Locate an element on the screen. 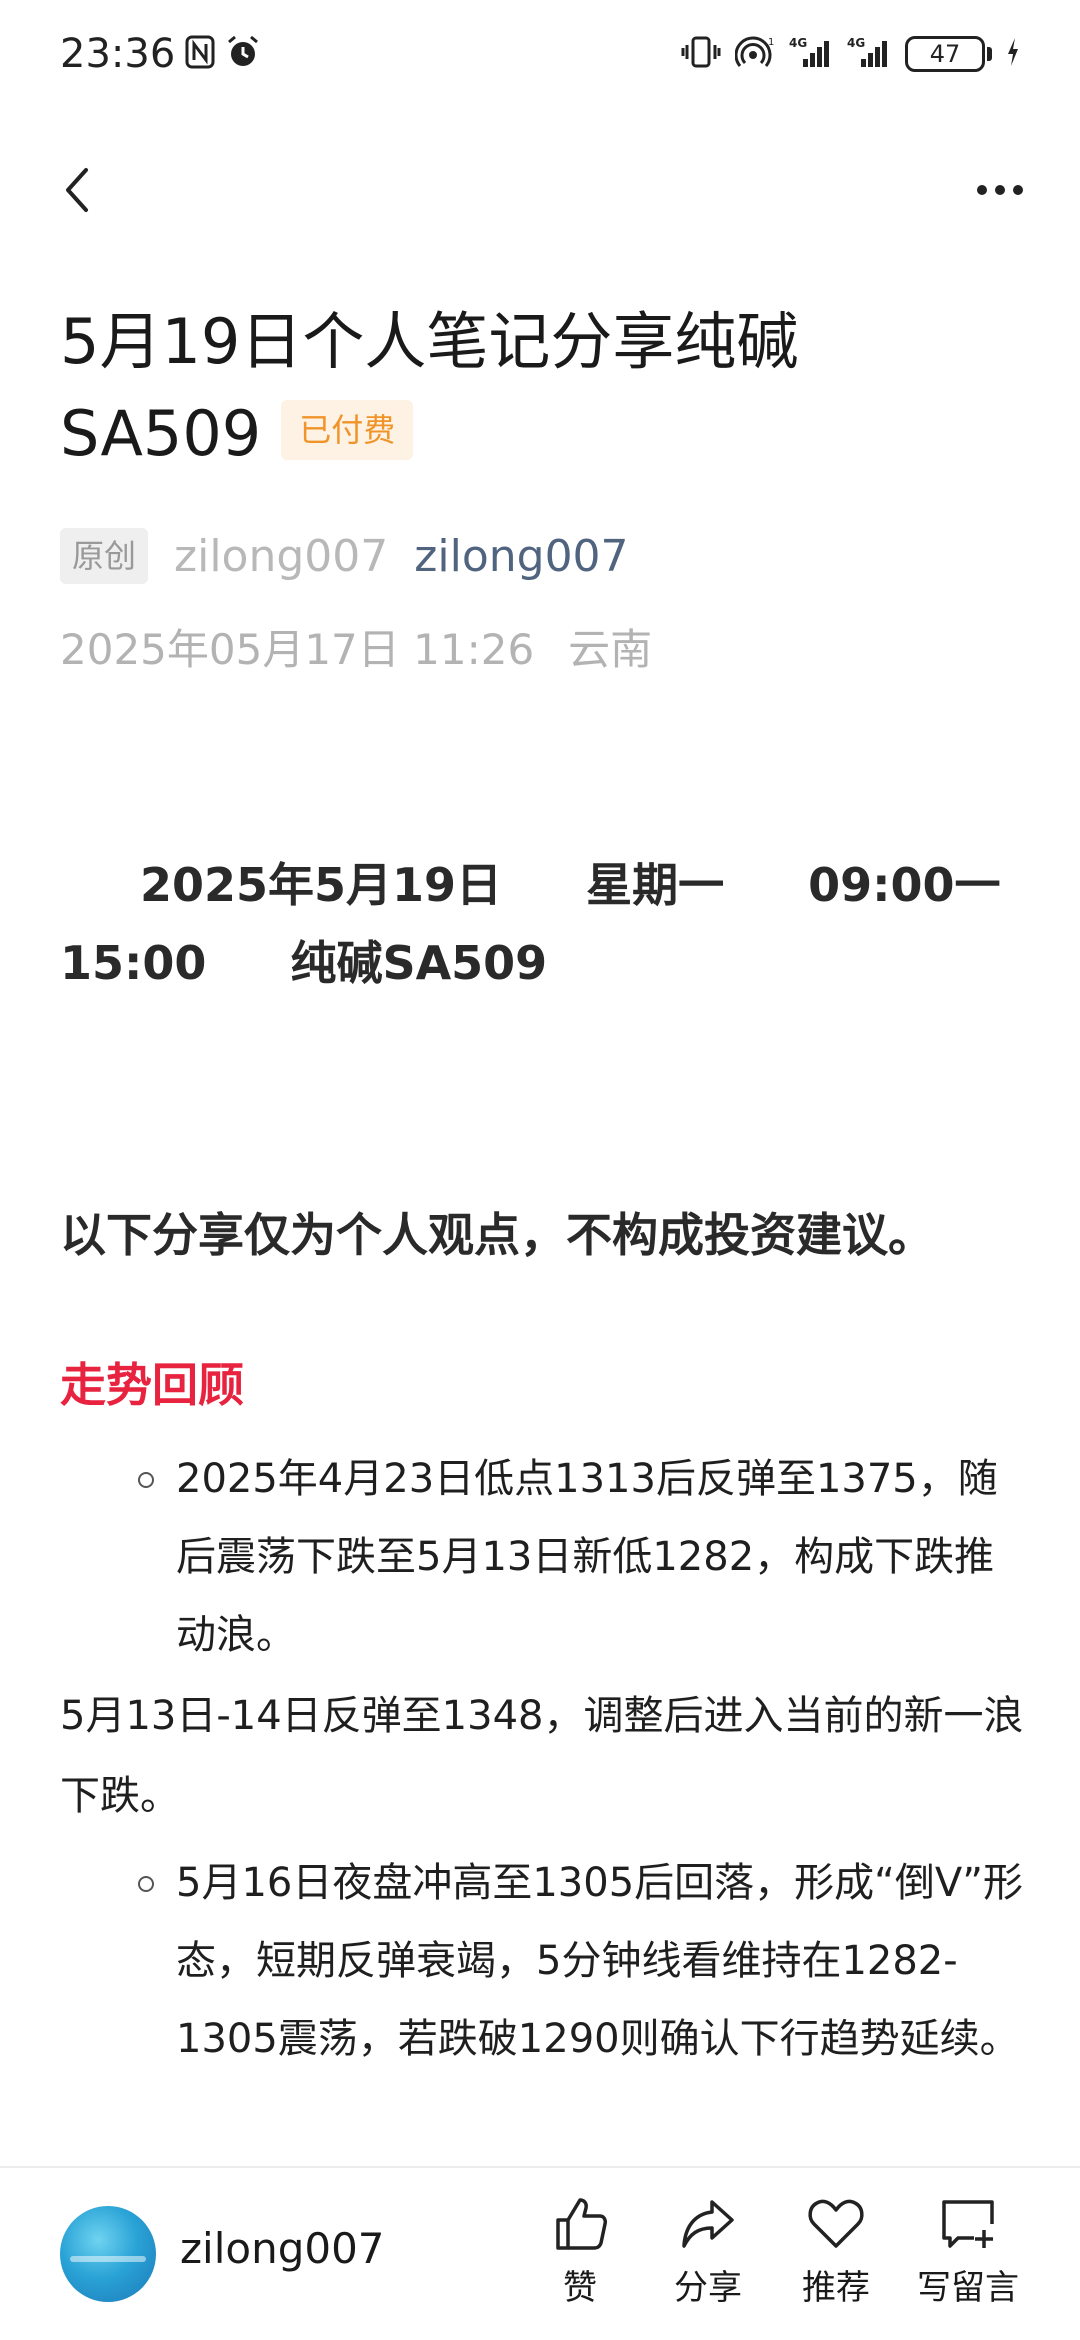 The width and height of the screenshot is (1080, 2340). publish-info: 2025年05月17日 11:26 云南 is located at coordinates (356, 646).